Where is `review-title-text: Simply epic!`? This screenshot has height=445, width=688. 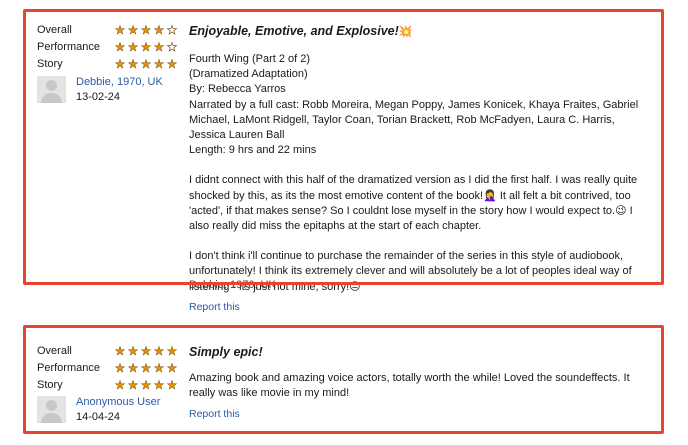
review-title-text: Simply epic! is located at coordinates (226, 352).